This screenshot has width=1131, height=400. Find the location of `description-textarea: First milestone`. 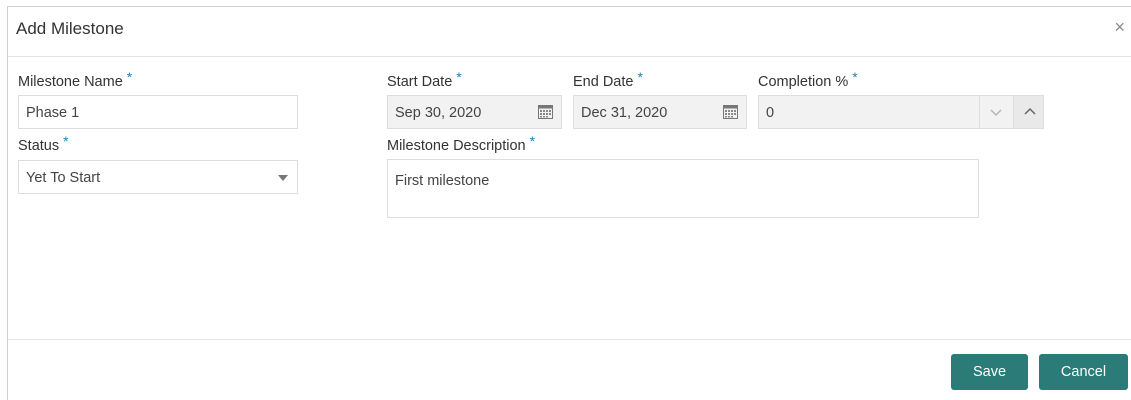

description-textarea: First milestone is located at coordinates (683, 188).